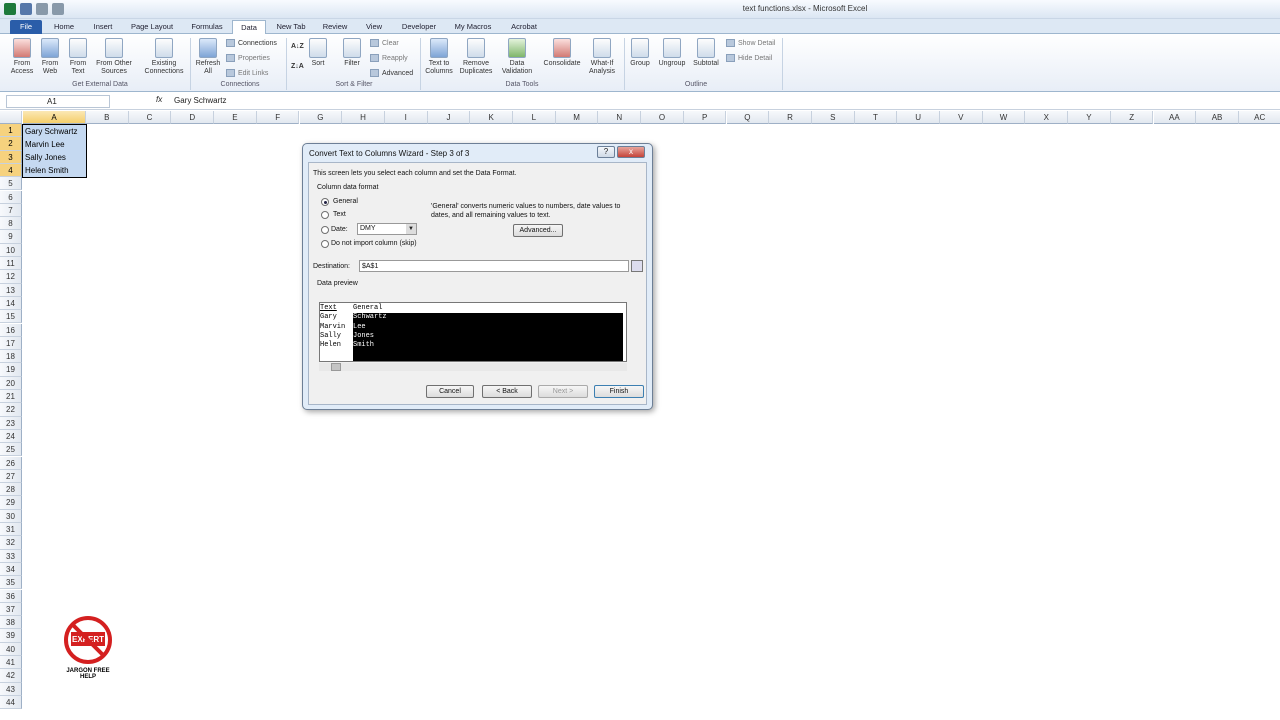 This screenshot has width=1280, height=720. I want to click on tab-new-tab: New Tab, so click(291, 27).